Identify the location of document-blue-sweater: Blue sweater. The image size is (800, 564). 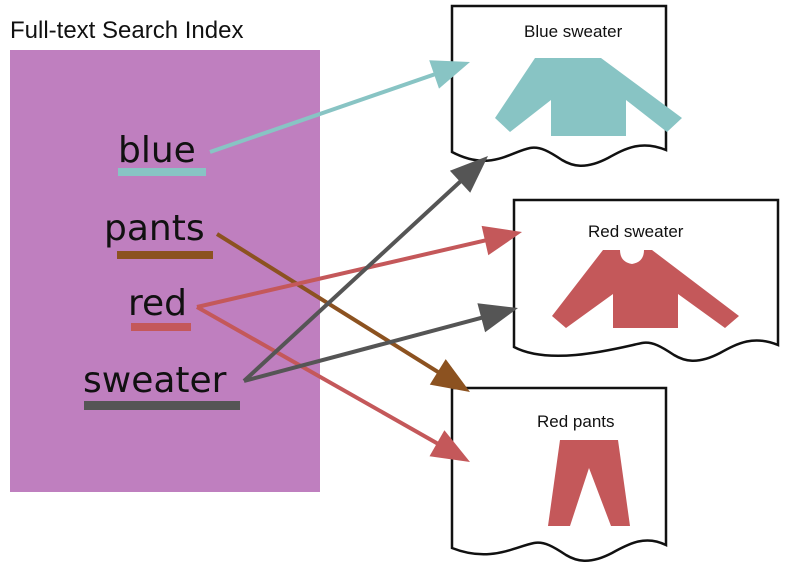
(566, 85).